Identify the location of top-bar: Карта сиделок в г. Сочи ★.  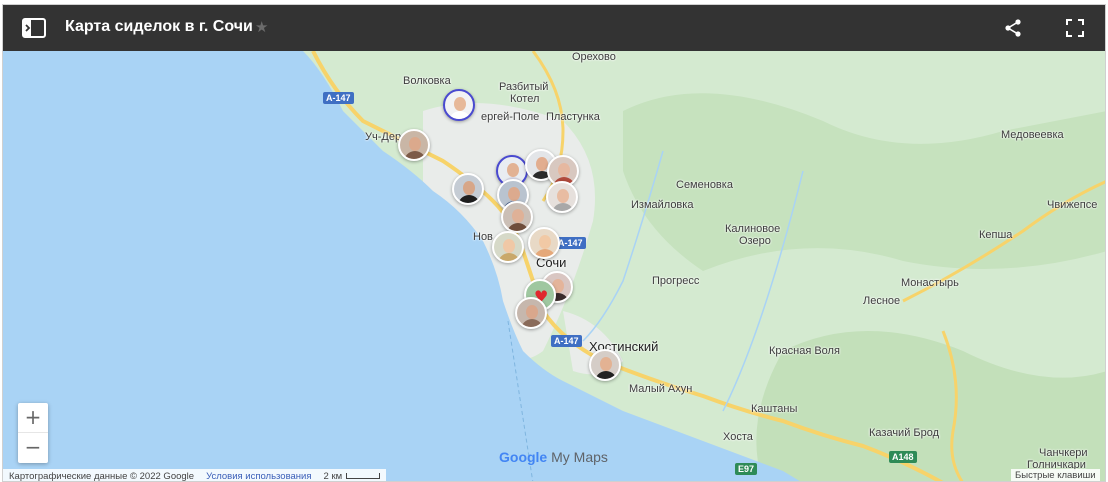
(554, 28).